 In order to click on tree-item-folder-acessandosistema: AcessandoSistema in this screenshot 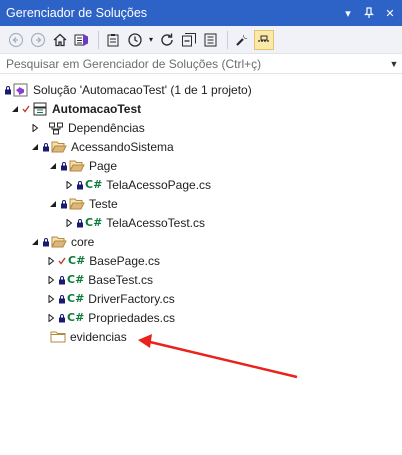, I will do `click(102, 146)`.